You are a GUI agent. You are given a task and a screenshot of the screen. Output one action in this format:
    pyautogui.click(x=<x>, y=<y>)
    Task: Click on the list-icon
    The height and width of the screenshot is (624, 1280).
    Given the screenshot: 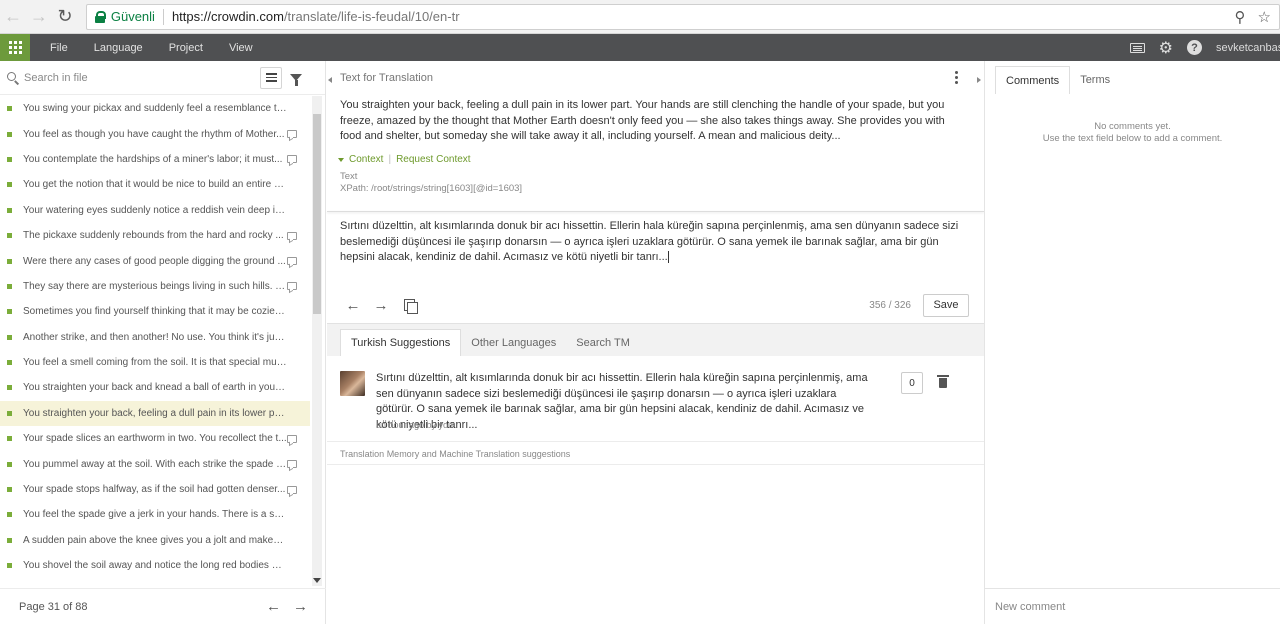 What is the action you would take?
    pyautogui.click(x=271, y=77)
    